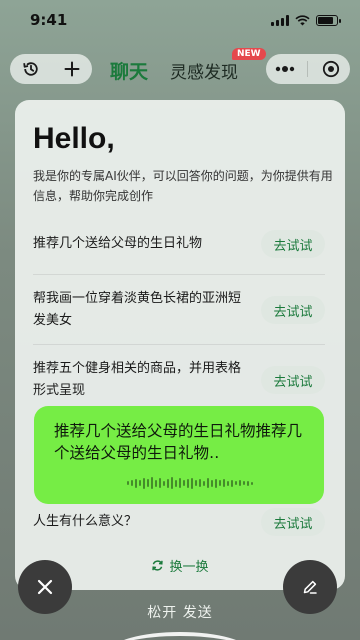  I want to click on prompt-text: 帮我画一位穿着淡黄色长裙的亚洲短发美女, so click(137, 309).